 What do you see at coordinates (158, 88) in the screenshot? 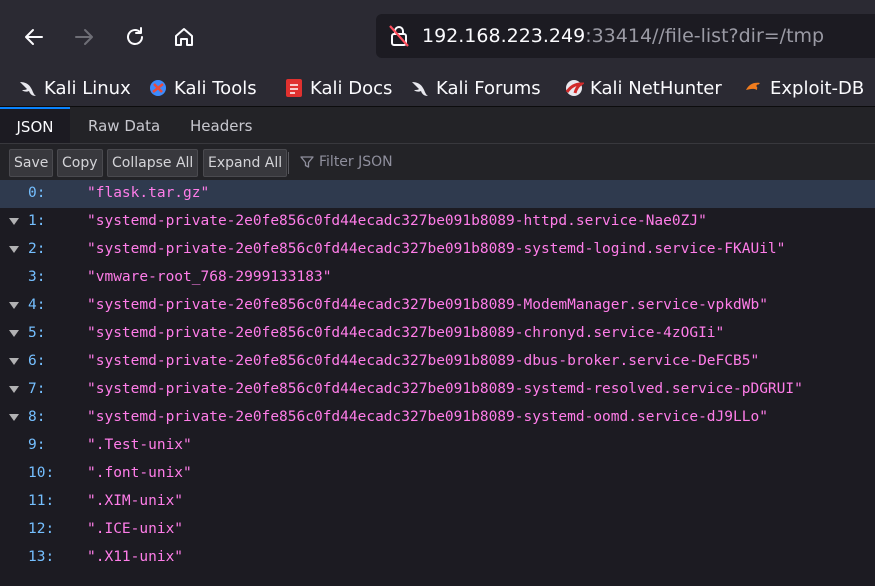
I see `kali-tools-icon` at bounding box center [158, 88].